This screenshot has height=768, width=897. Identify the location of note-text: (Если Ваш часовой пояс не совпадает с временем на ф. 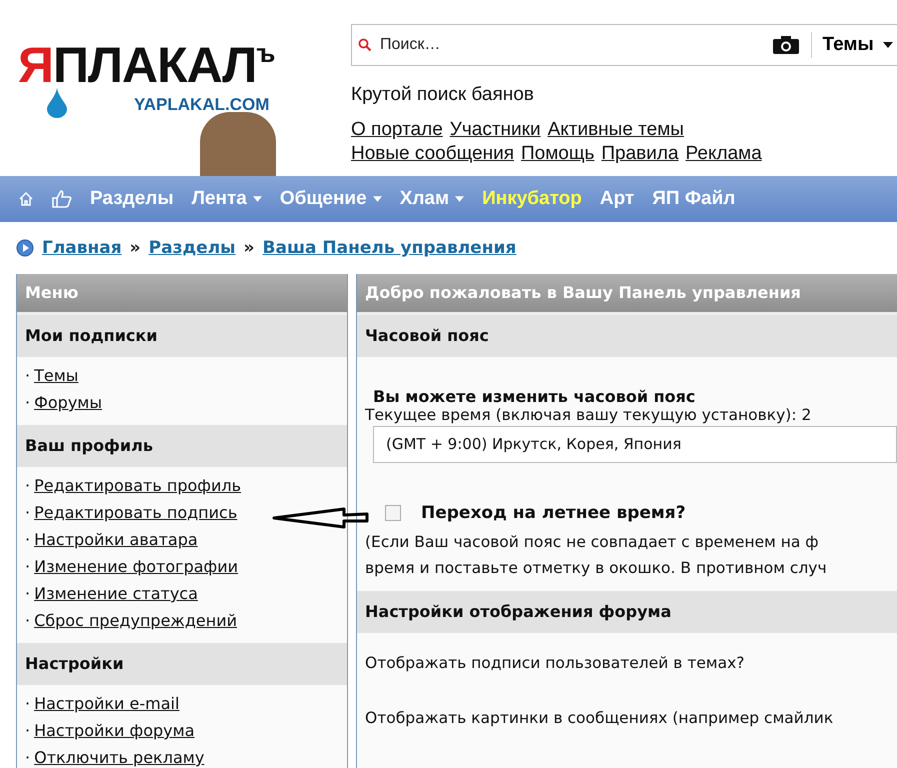
(592, 542).